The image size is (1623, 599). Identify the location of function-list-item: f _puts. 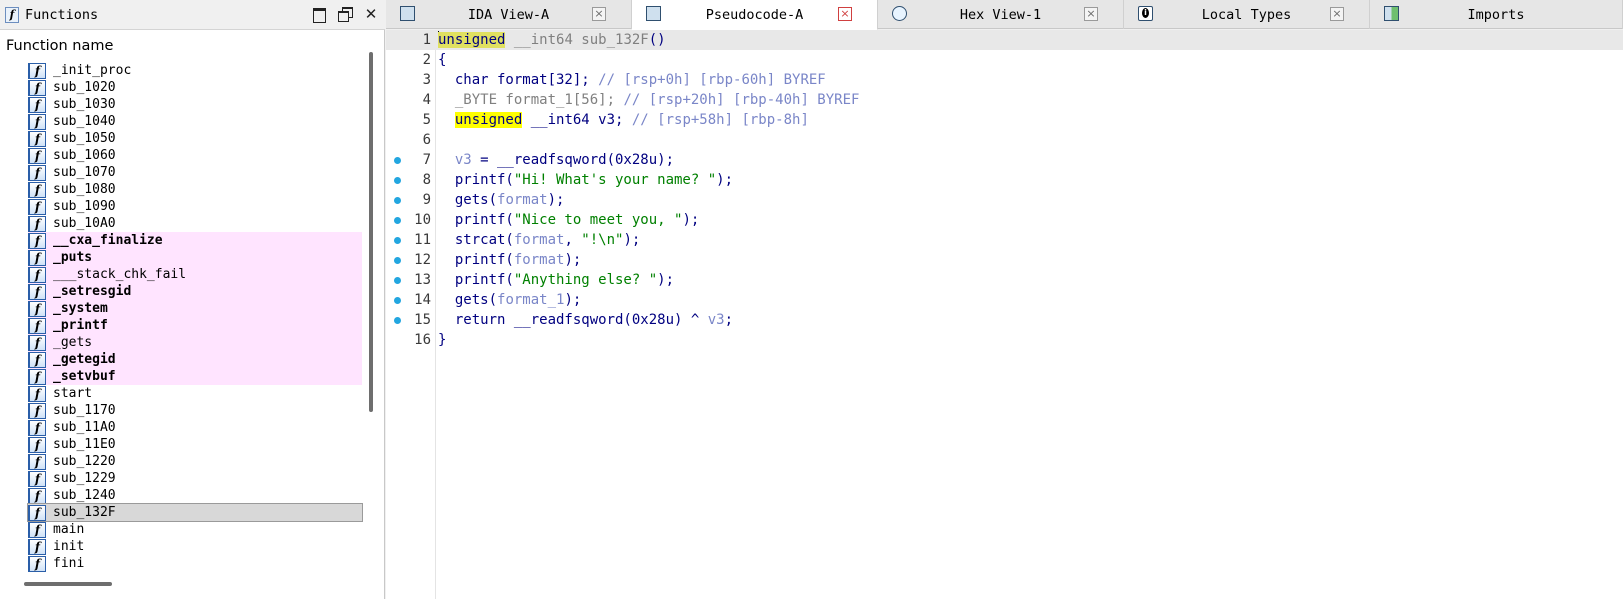
(195, 257).